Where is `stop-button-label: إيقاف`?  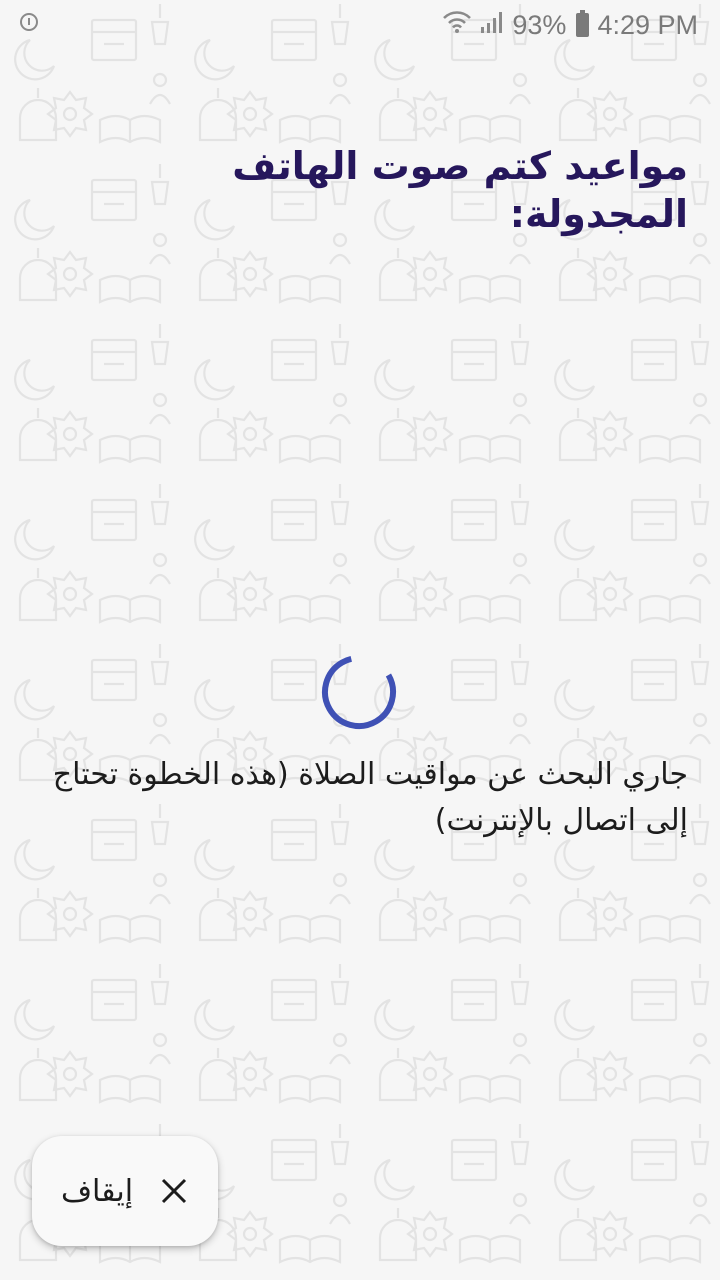
stop-button-label: إيقاف is located at coordinates (97, 1191).